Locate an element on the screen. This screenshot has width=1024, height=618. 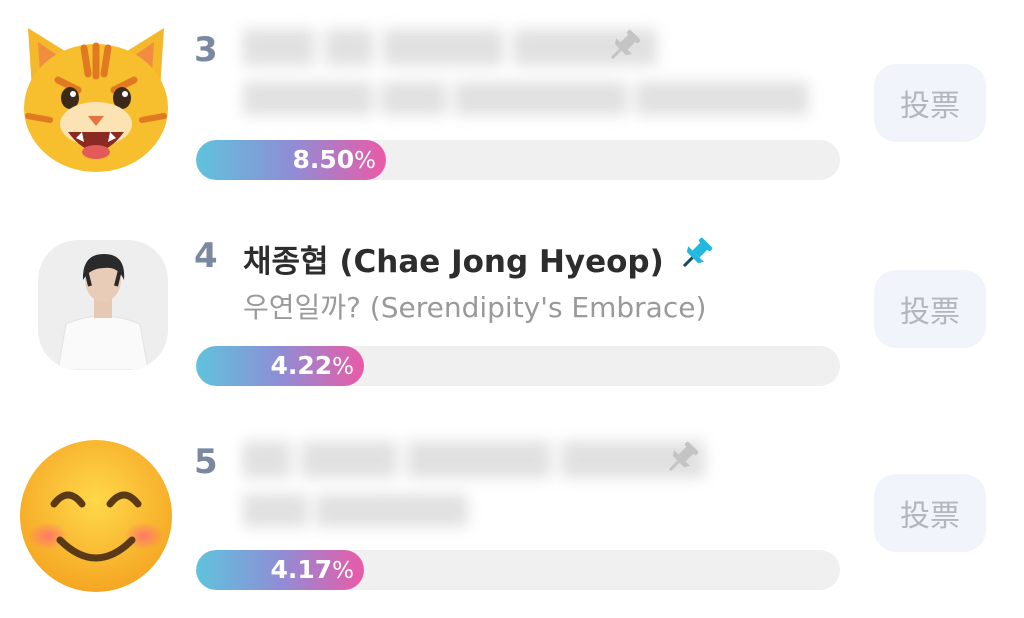
artist-name-obscured: ███ ██ █████ ██████ is located at coordinates (450, 48).